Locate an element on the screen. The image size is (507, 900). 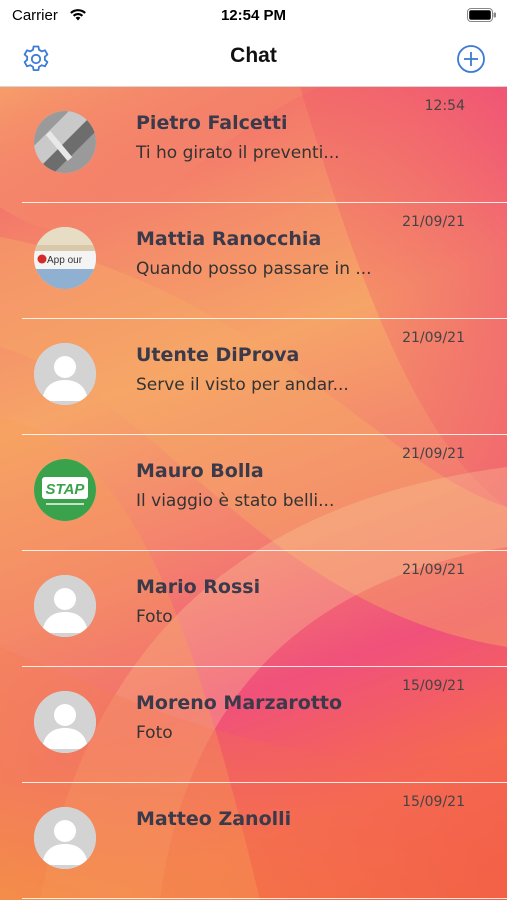
plus-circle-icon is located at coordinates (471, 59).